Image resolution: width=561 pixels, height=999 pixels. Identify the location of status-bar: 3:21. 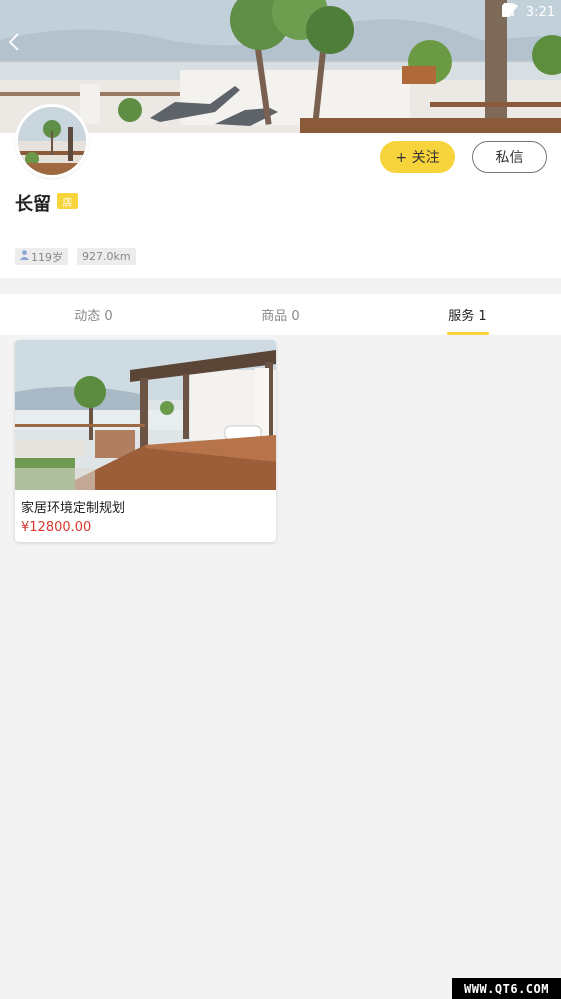
(528, 12).